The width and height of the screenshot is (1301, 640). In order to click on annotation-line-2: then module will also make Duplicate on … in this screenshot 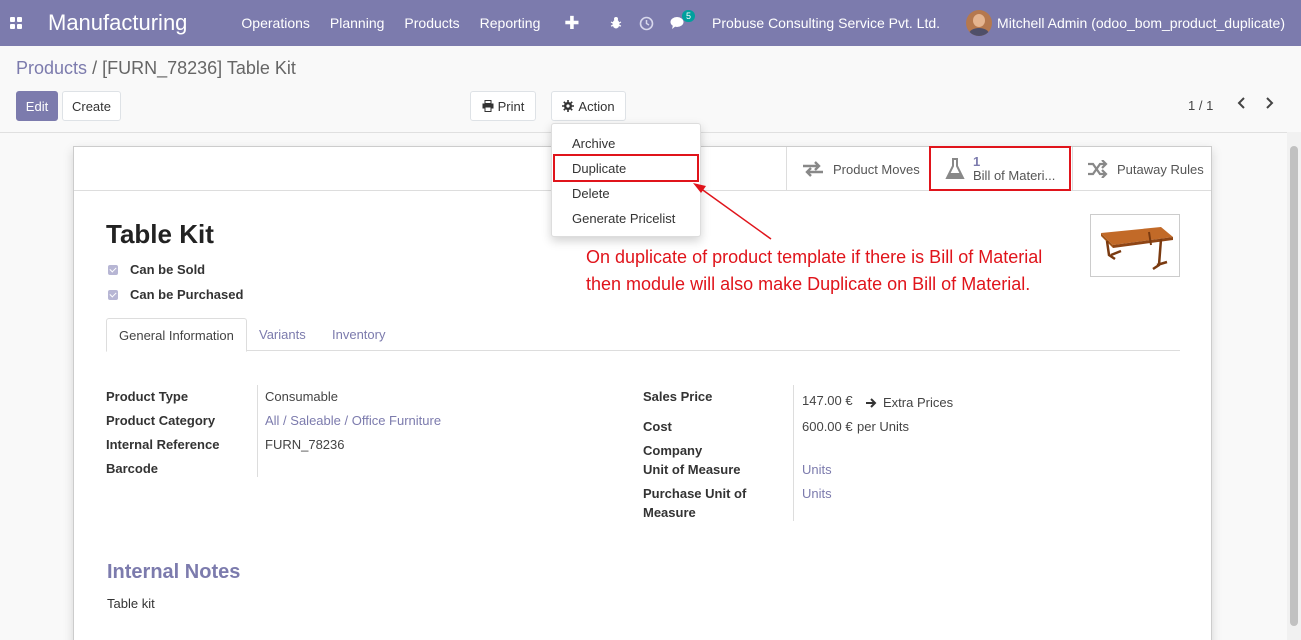, I will do `click(808, 284)`.